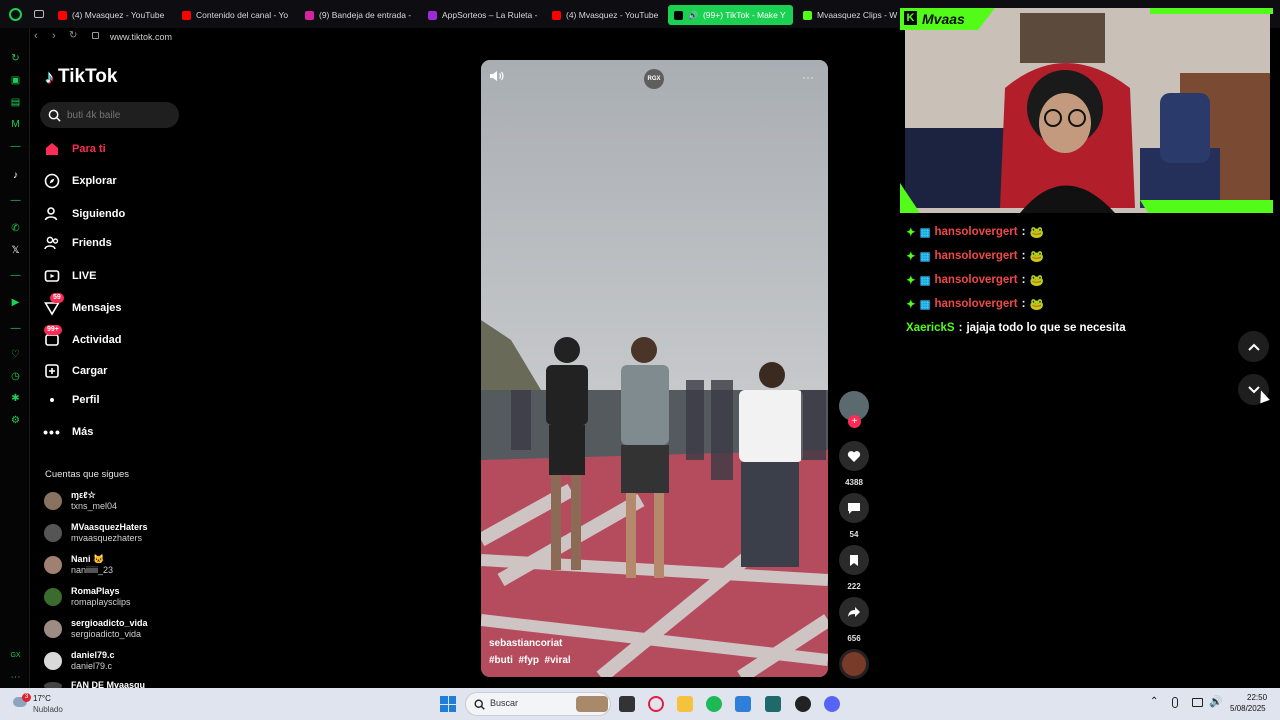 The width and height of the screenshot is (1280, 720). What do you see at coordinates (848, 15) in the screenshot?
I see `browser-tab-7: Mvaasquez Clips - W` at bounding box center [848, 15].